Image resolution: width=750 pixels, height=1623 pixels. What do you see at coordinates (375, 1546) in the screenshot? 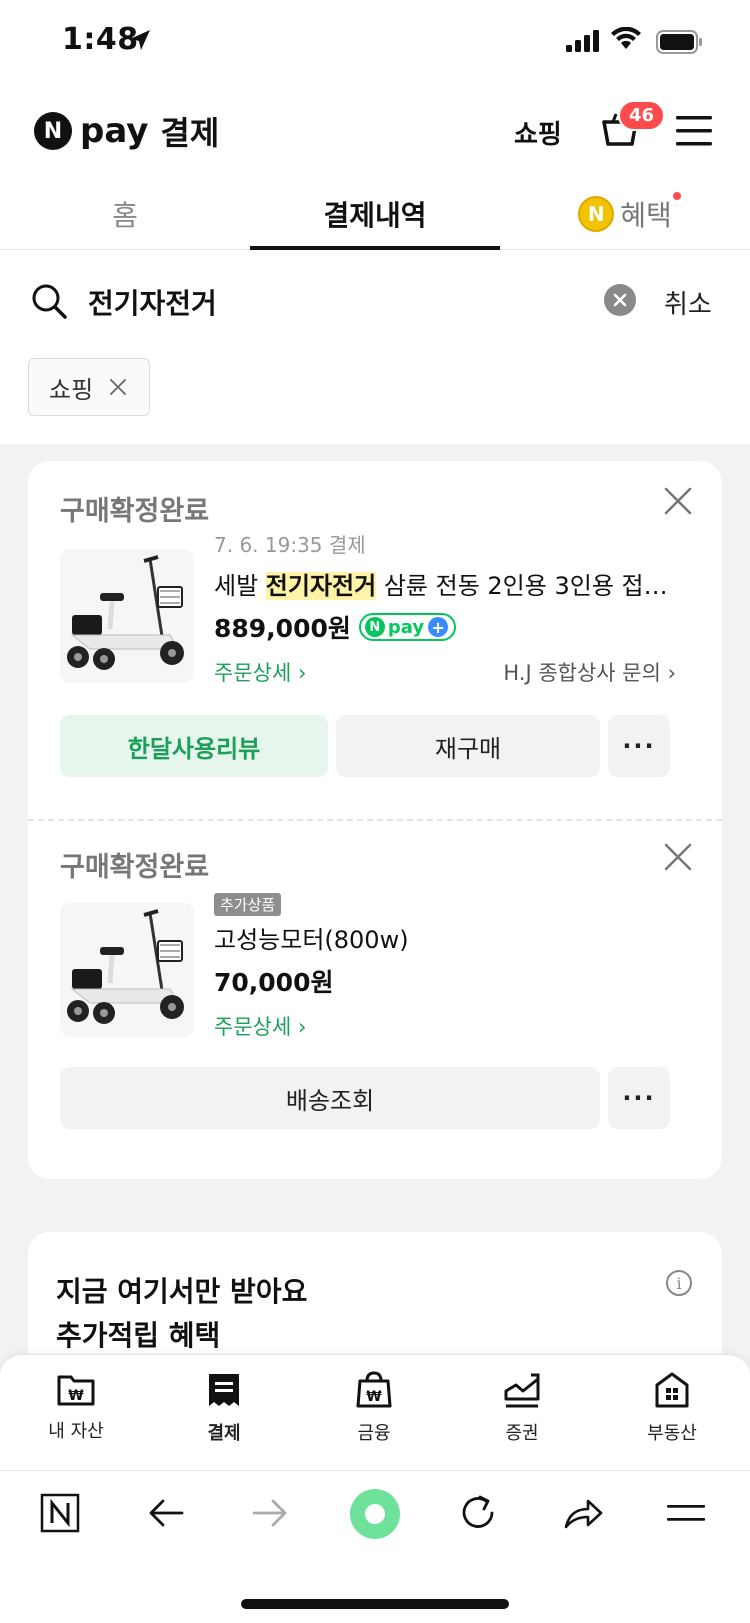
I see `browser-toolbar` at bounding box center [375, 1546].